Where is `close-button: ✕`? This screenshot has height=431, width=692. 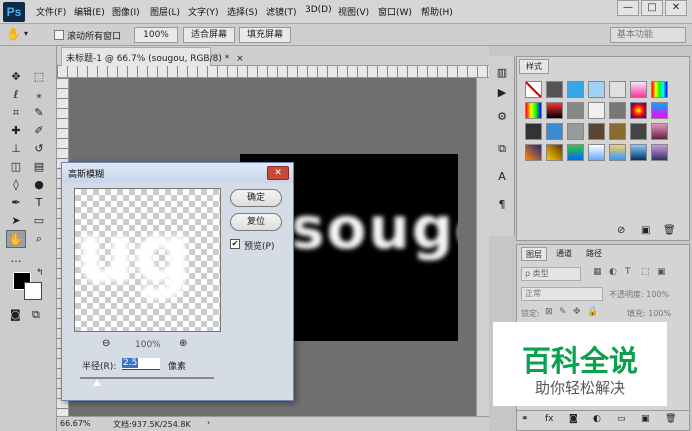
close-button: ✕ is located at coordinates (676, 8).